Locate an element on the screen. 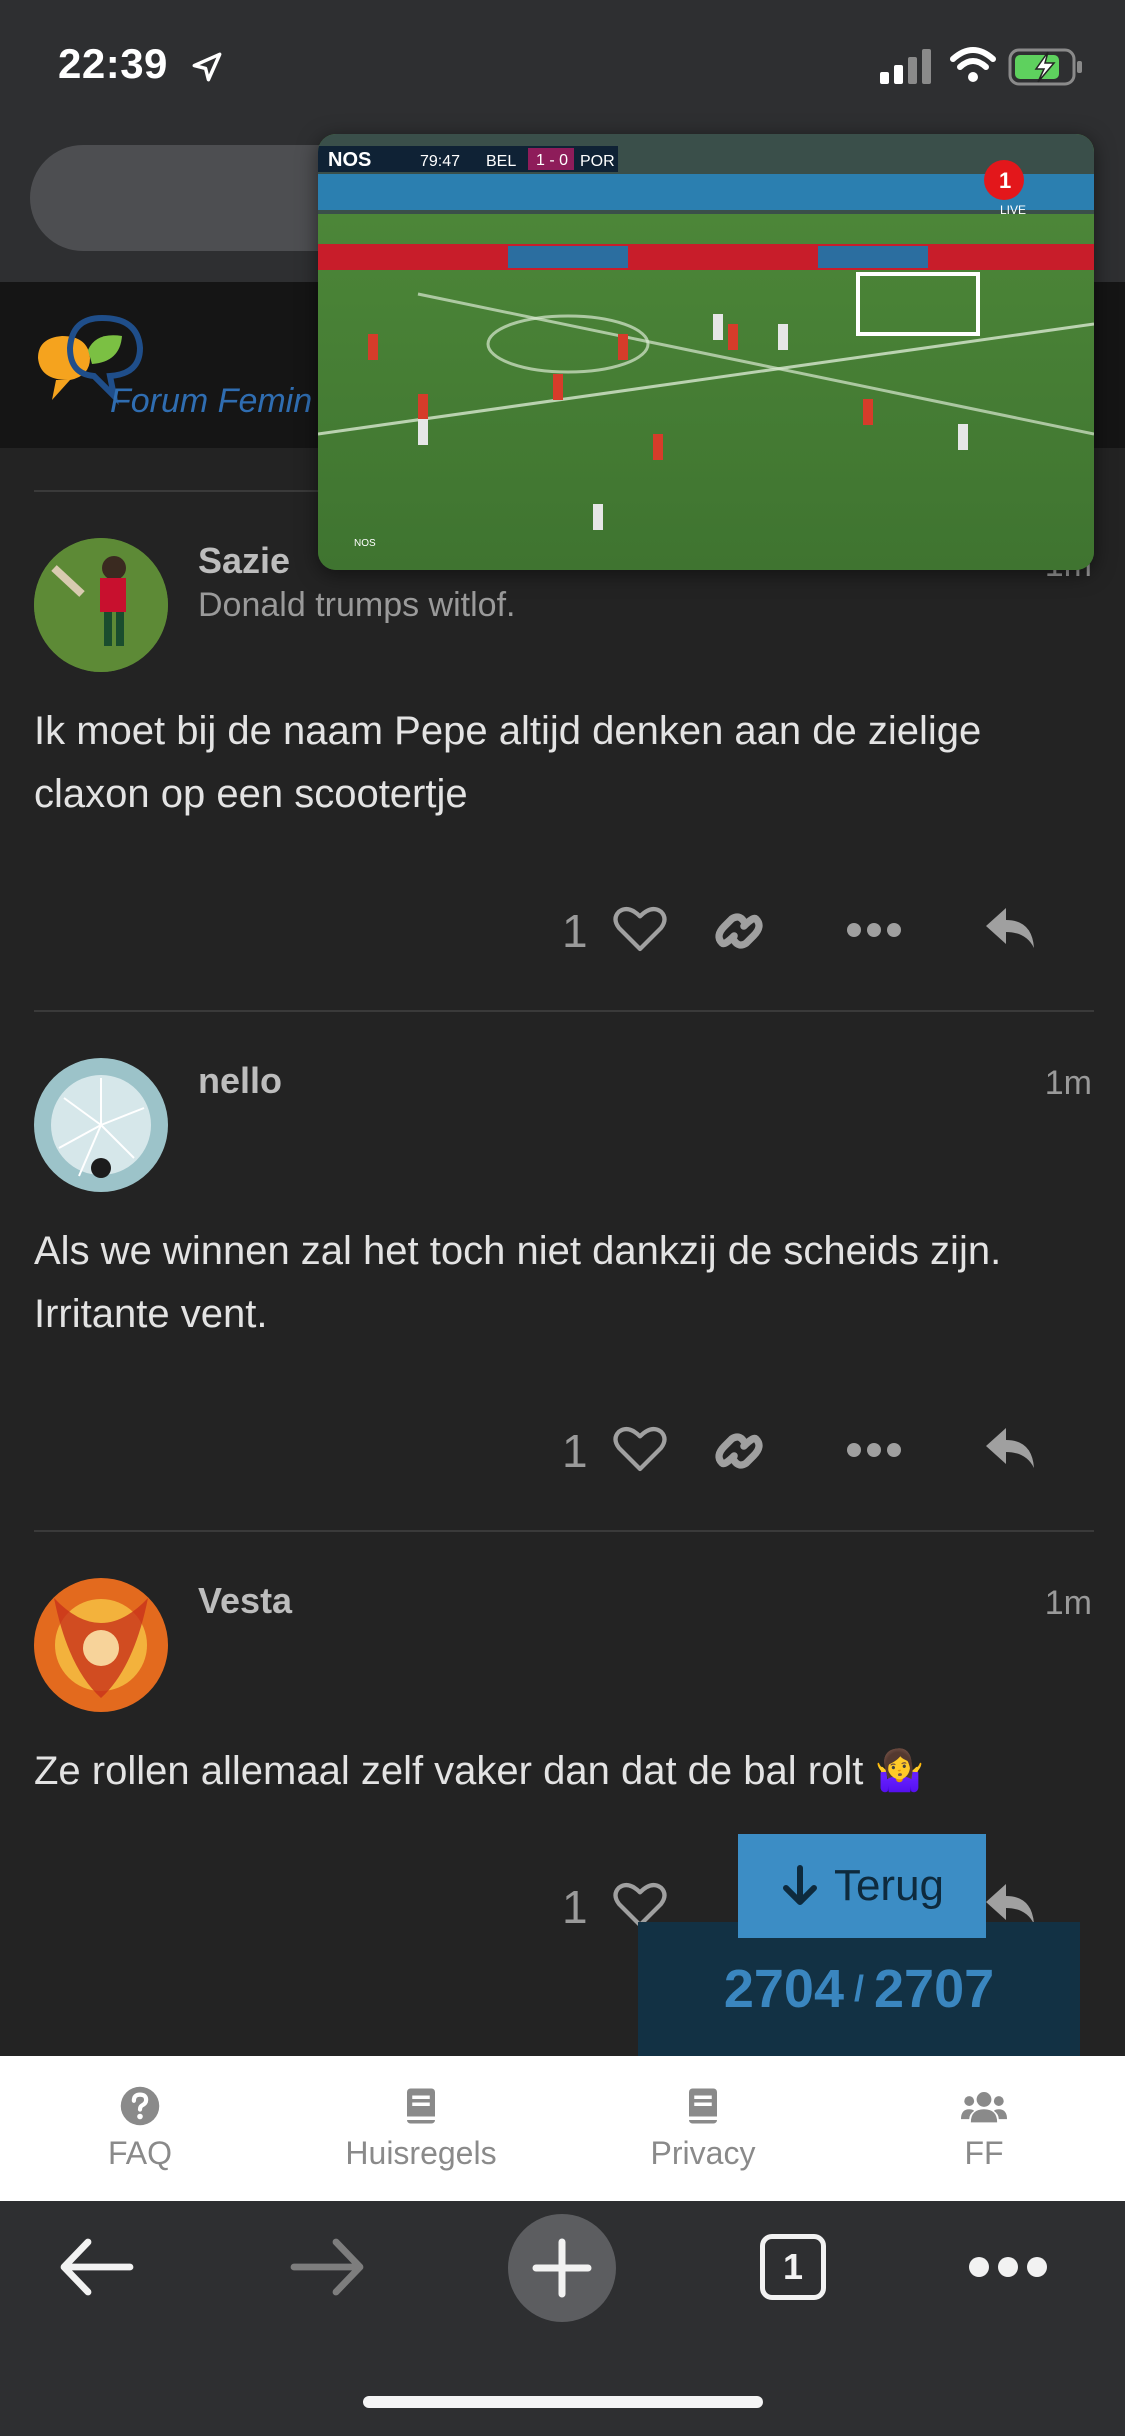  forward-arrow-icon is located at coordinates (328, 2267).